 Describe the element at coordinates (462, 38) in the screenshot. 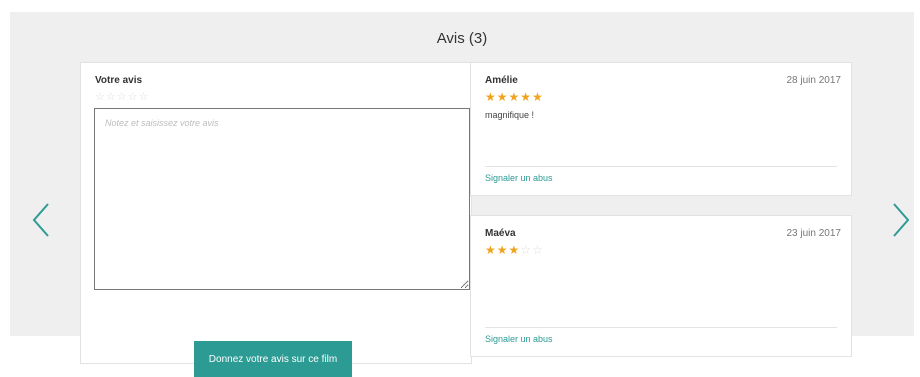

I see `reviews-title: Avis (3)` at that location.